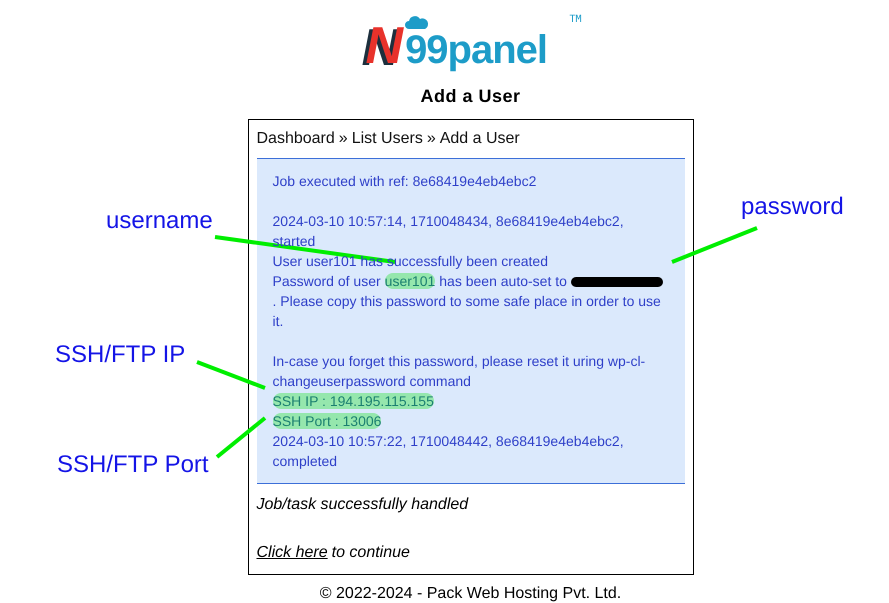 The image size is (889, 603). What do you see at coordinates (363, 505) in the screenshot?
I see `result-message: Job/task successfully handled` at bounding box center [363, 505].